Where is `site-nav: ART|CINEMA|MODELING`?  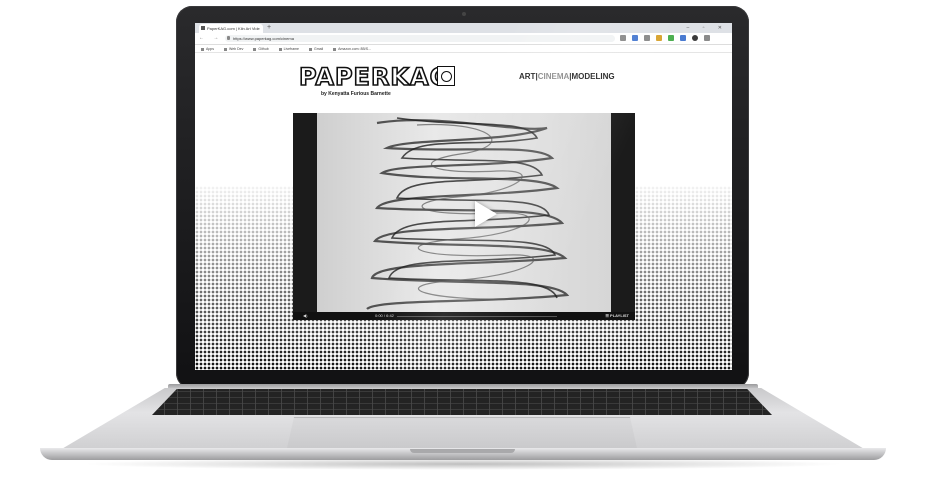
site-nav: ART|CINEMA|MODELING is located at coordinates (567, 76).